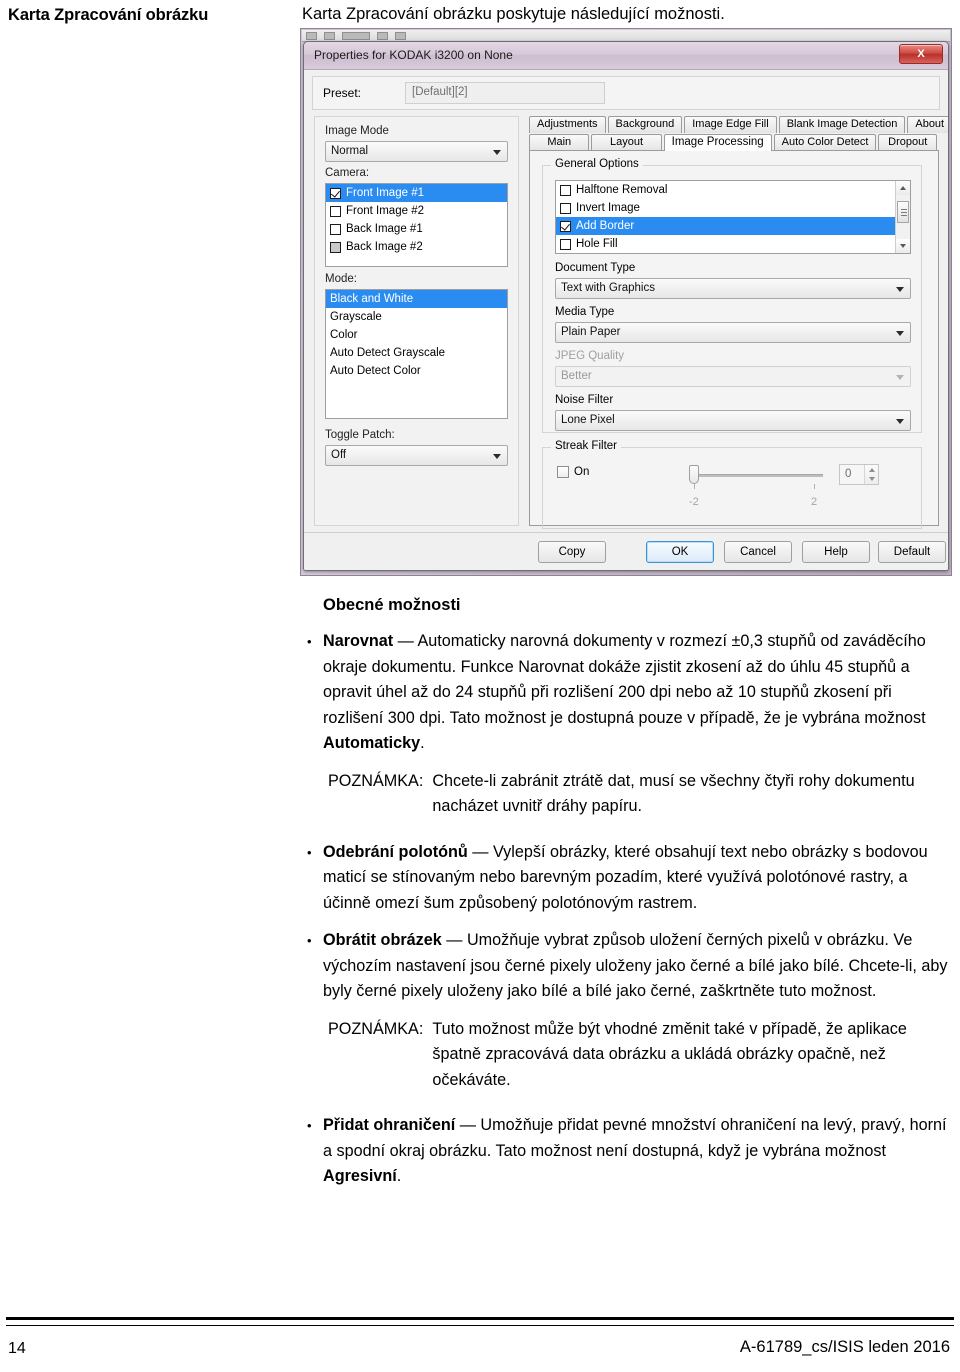  I want to click on tab-background: Background, so click(645, 124).